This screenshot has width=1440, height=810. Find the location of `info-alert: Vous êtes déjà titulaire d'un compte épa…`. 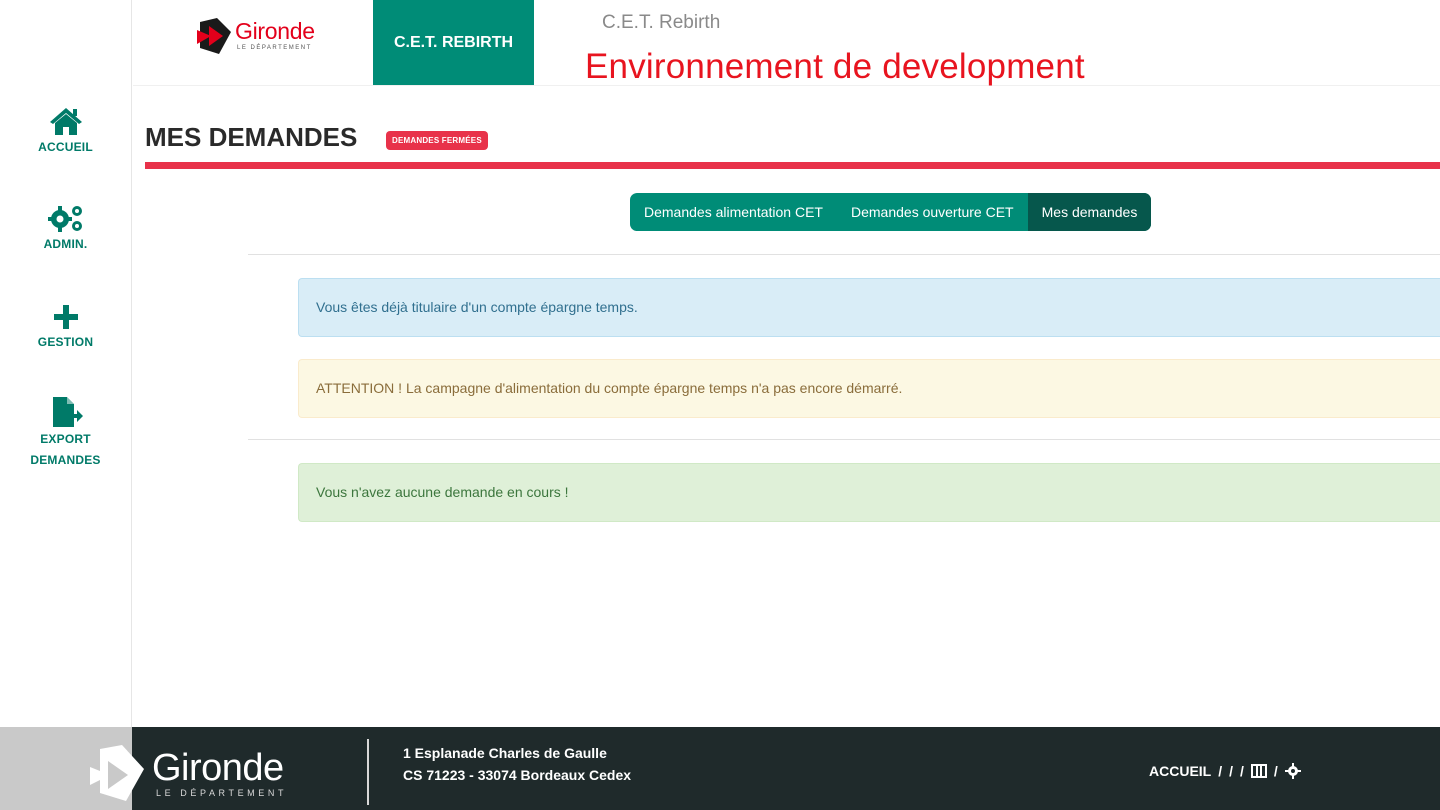

info-alert: Vous êtes déjà titulaire d'un compte épa… is located at coordinates (869, 307).